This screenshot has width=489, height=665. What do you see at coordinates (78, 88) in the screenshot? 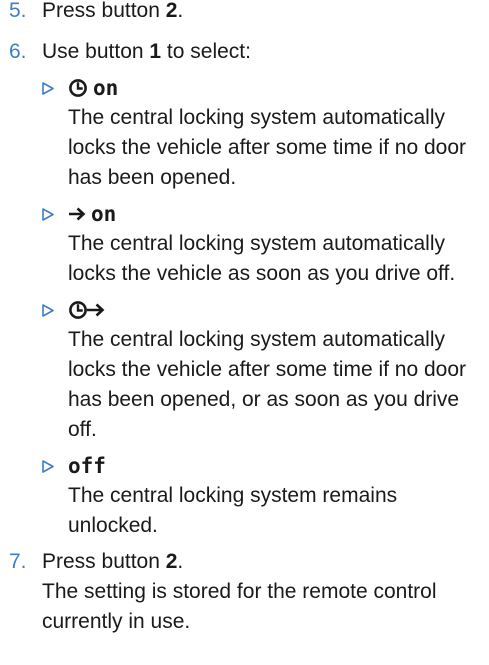
I see `clock-icon` at bounding box center [78, 88].